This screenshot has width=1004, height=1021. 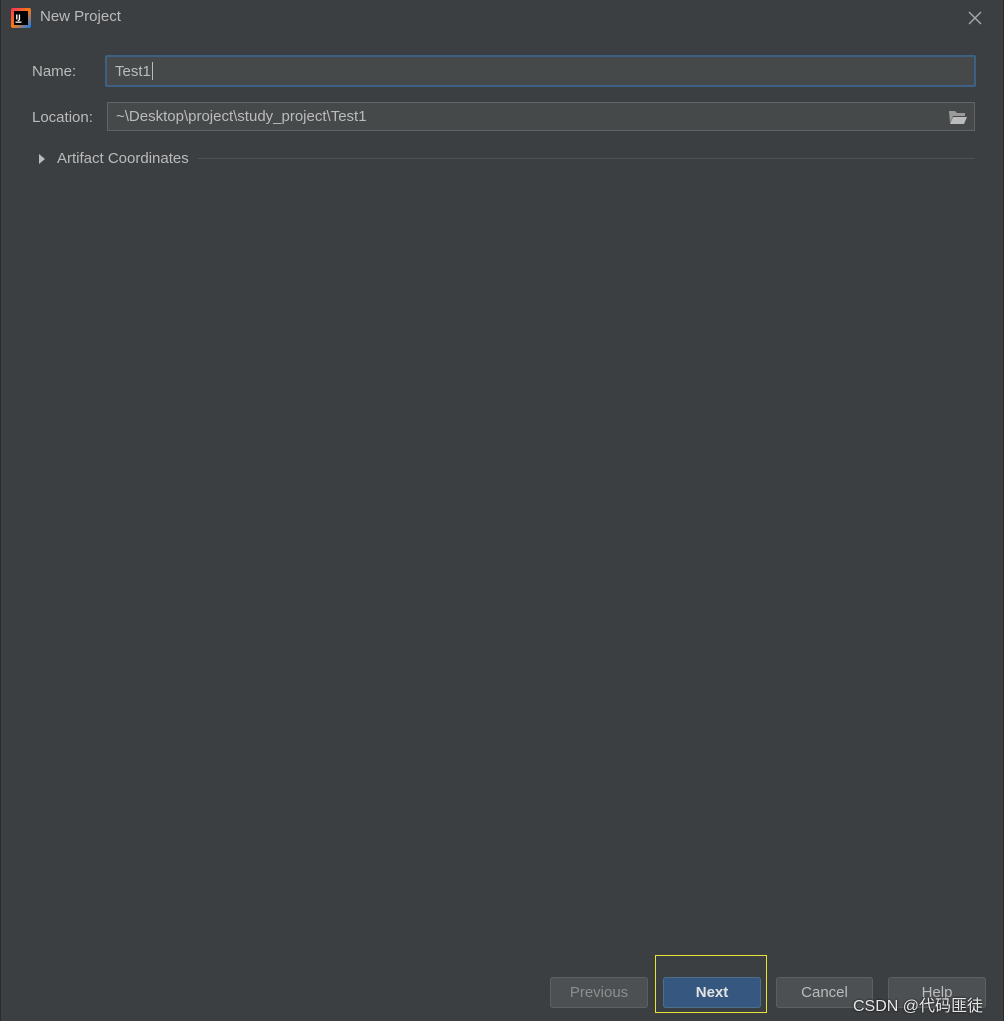 I want to click on folder-open-icon, so click(x=958, y=117).